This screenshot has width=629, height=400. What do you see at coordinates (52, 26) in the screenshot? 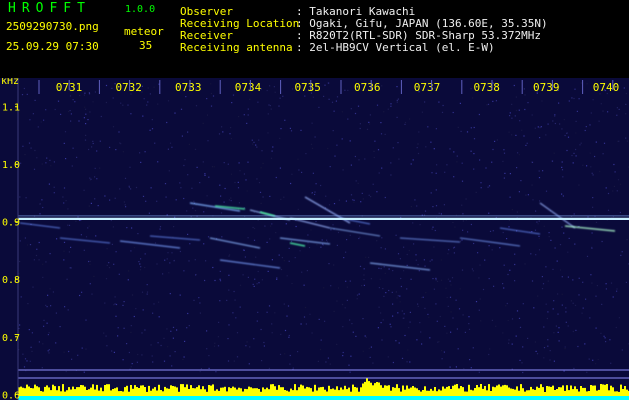
I see `file-name: 2509290730.png` at bounding box center [52, 26].